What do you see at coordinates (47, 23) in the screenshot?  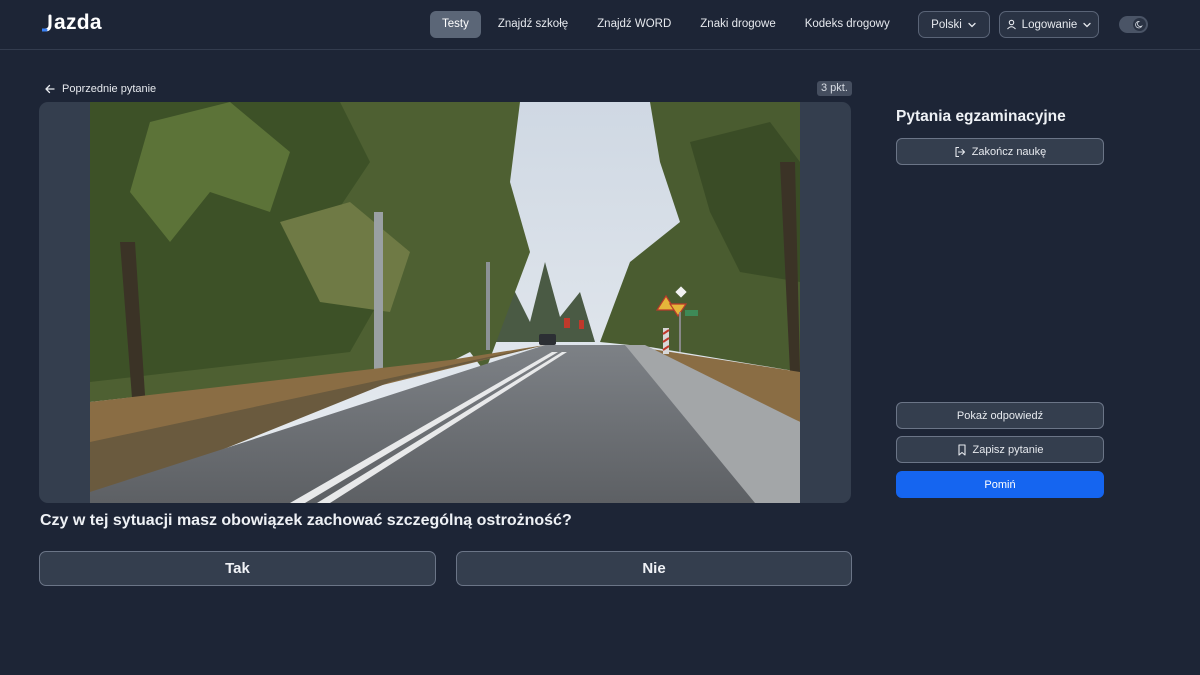 I see `logo-j-icon` at bounding box center [47, 23].